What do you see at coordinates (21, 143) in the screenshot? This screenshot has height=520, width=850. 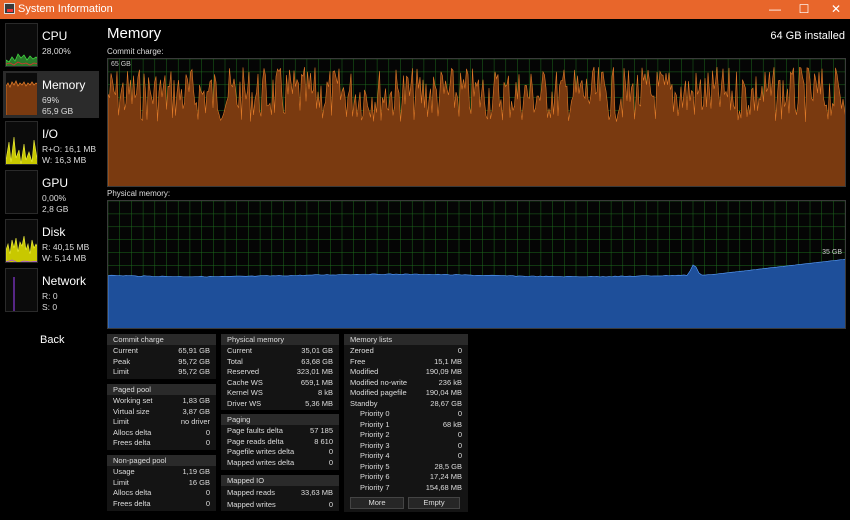 I see `io-thumbnail-graph` at bounding box center [21, 143].